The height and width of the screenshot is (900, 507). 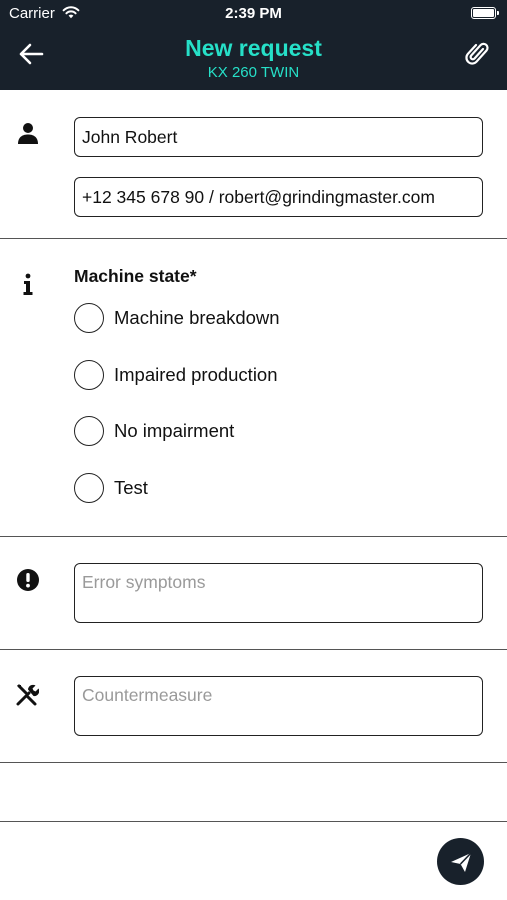 I want to click on radio-label: Test, so click(x=131, y=487).